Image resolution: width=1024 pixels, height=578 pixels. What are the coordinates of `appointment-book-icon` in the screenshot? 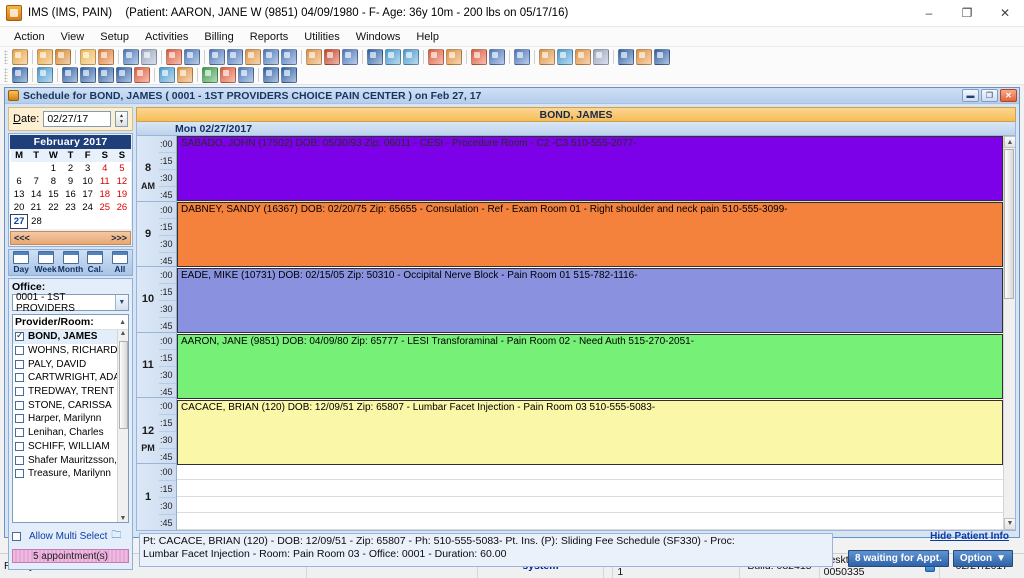 It's located at (350, 57).